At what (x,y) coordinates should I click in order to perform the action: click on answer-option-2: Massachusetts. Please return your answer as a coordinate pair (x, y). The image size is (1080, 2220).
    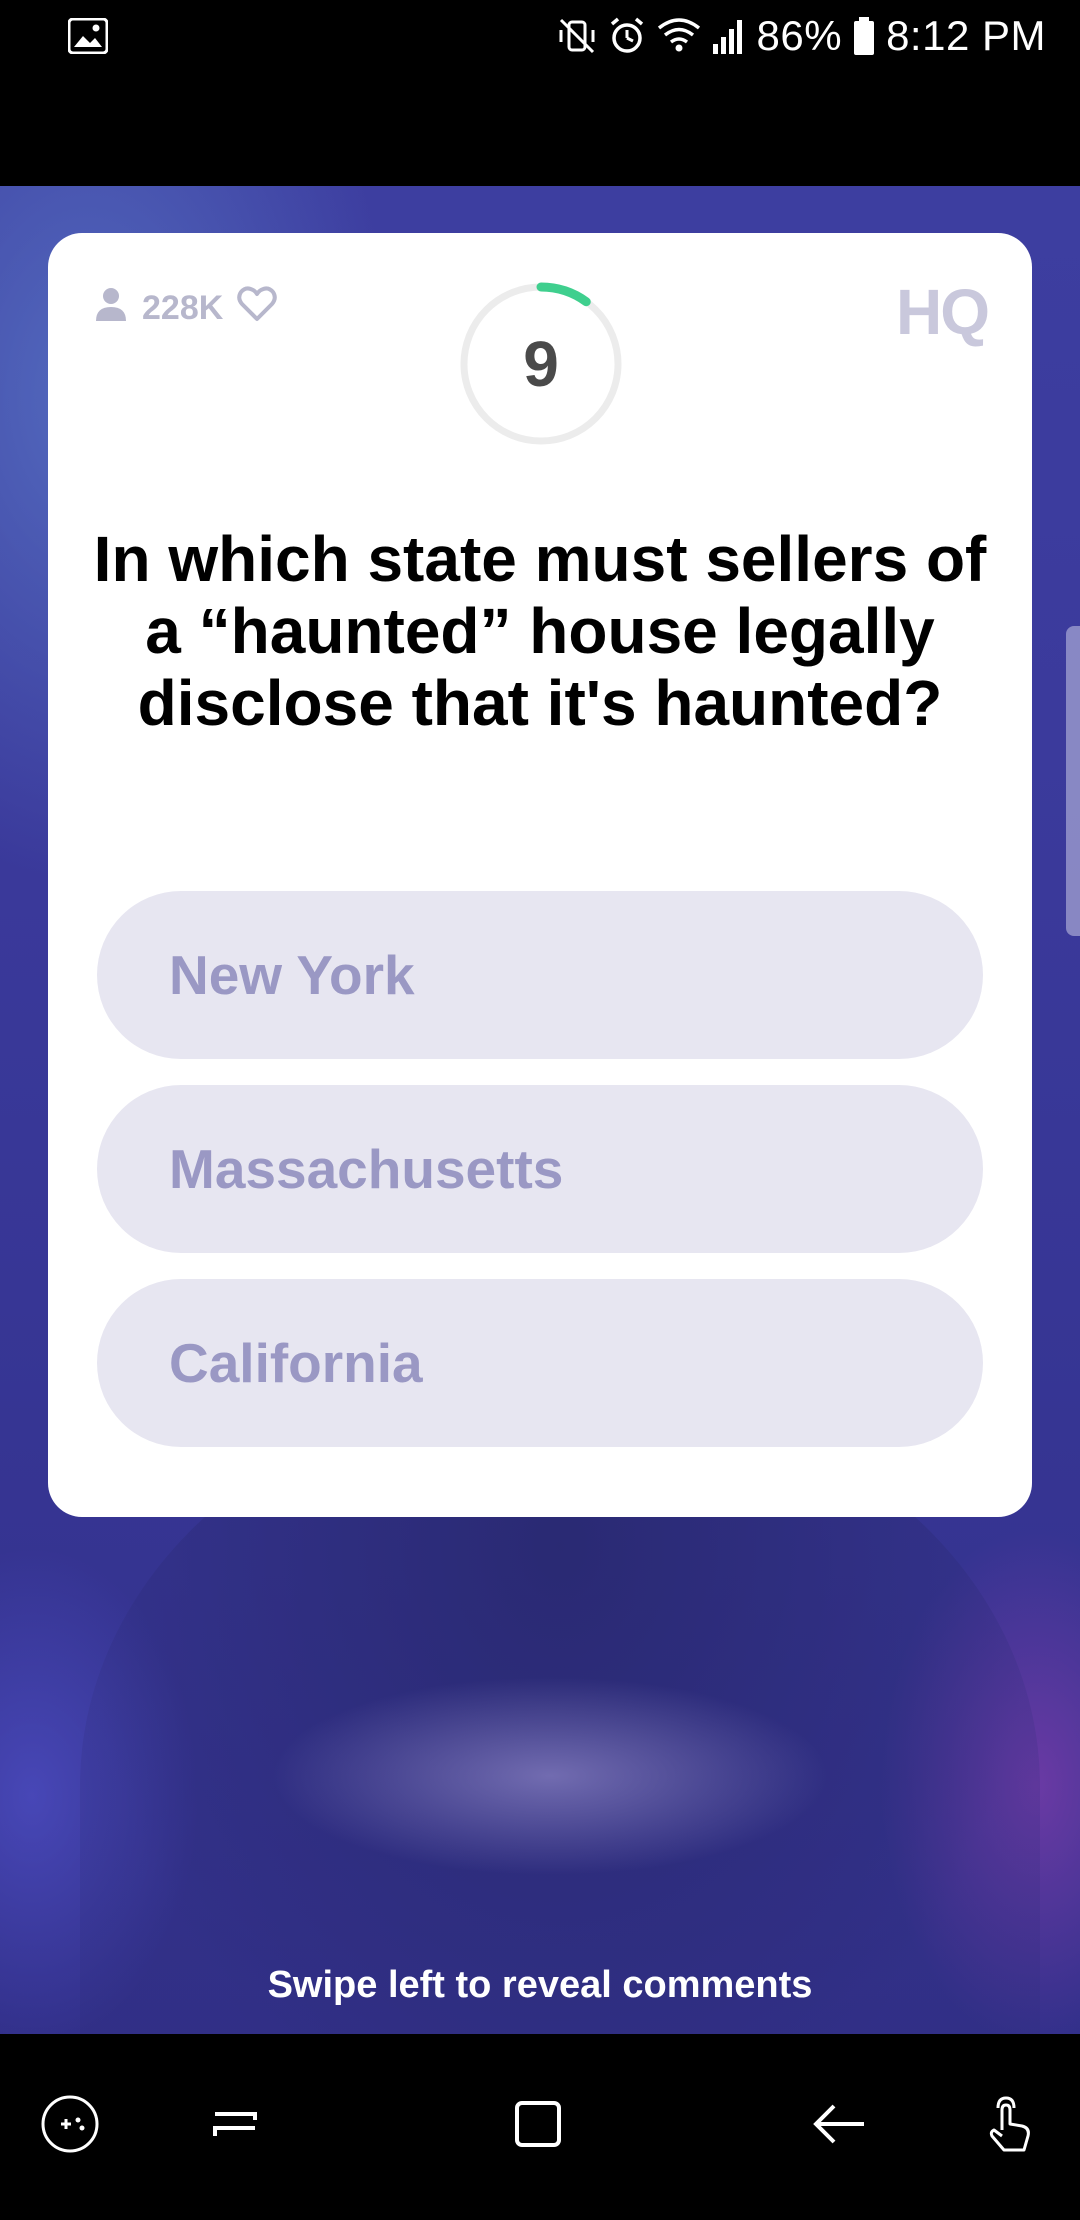
    Looking at the image, I should click on (540, 1169).